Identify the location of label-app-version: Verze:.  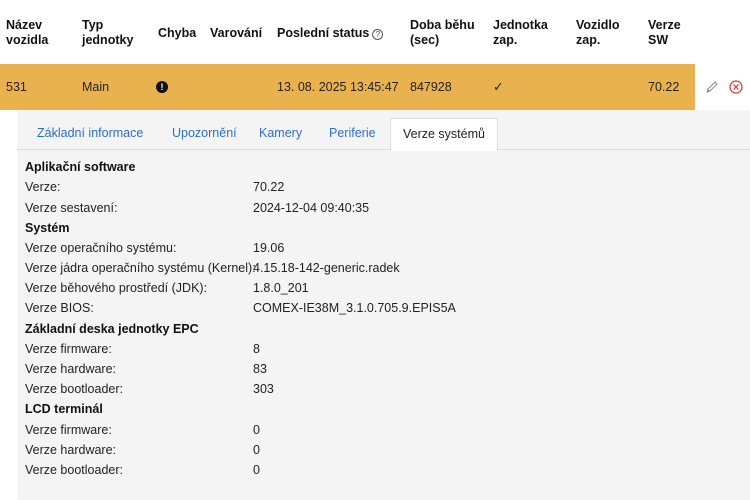
(43, 187).